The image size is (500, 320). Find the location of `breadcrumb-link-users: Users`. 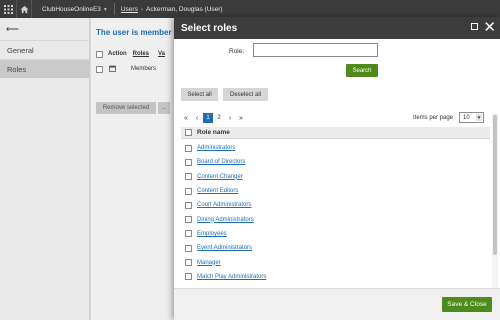

breadcrumb-link-users: Users is located at coordinates (129, 9).